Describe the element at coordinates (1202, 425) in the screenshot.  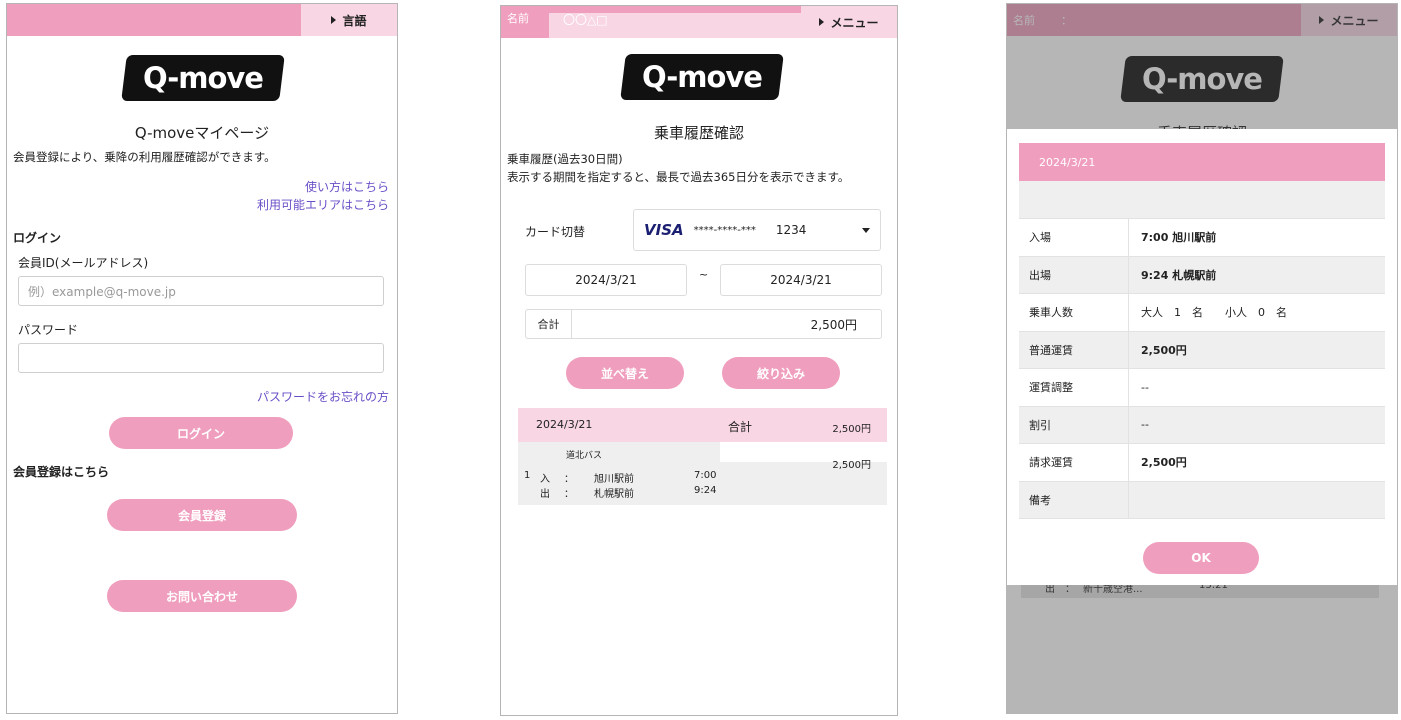
I see `detail-row-discount: 割引 --` at that location.